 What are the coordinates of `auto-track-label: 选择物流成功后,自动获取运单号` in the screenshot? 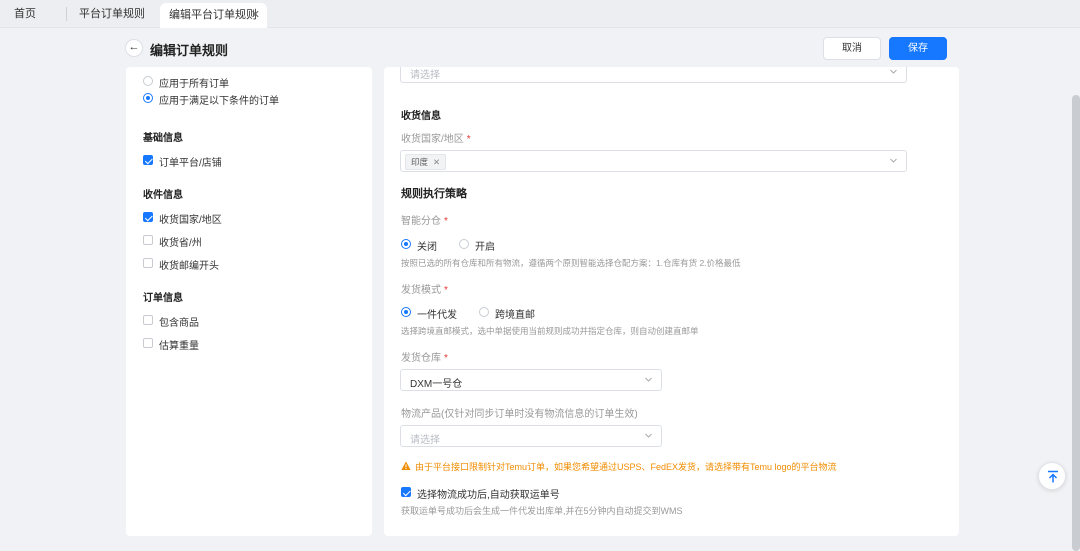 It's located at (488, 495).